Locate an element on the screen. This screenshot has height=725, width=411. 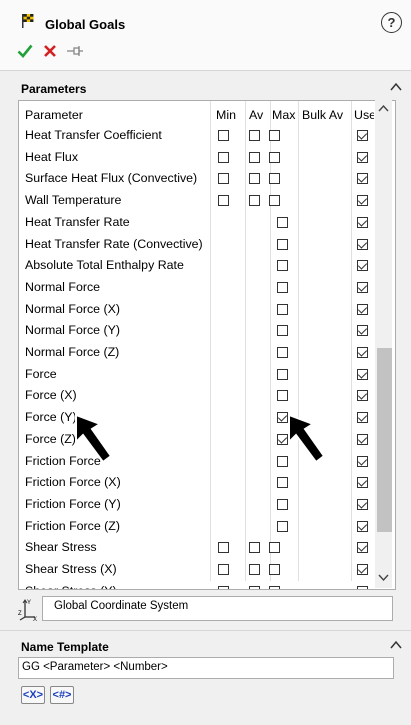
table-row: Heat Transfer Rate (Convective) is located at coordinates (197, 245).